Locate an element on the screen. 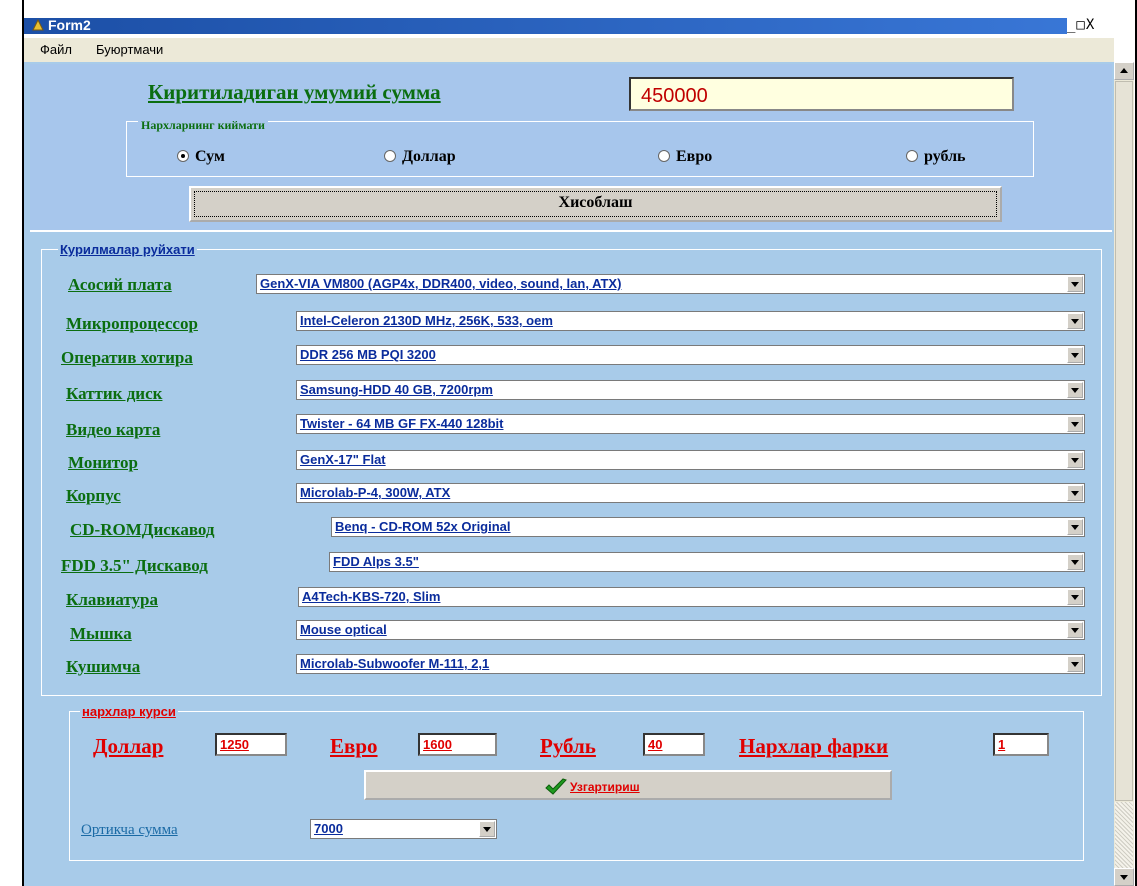 The image size is (1137, 886). app-icon is located at coordinates (38, 25).